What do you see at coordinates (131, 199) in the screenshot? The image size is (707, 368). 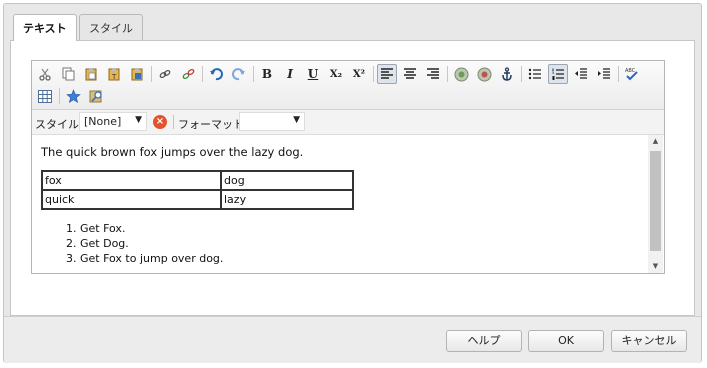 I see `table-cell: quick` at bounding box center [131, 199].